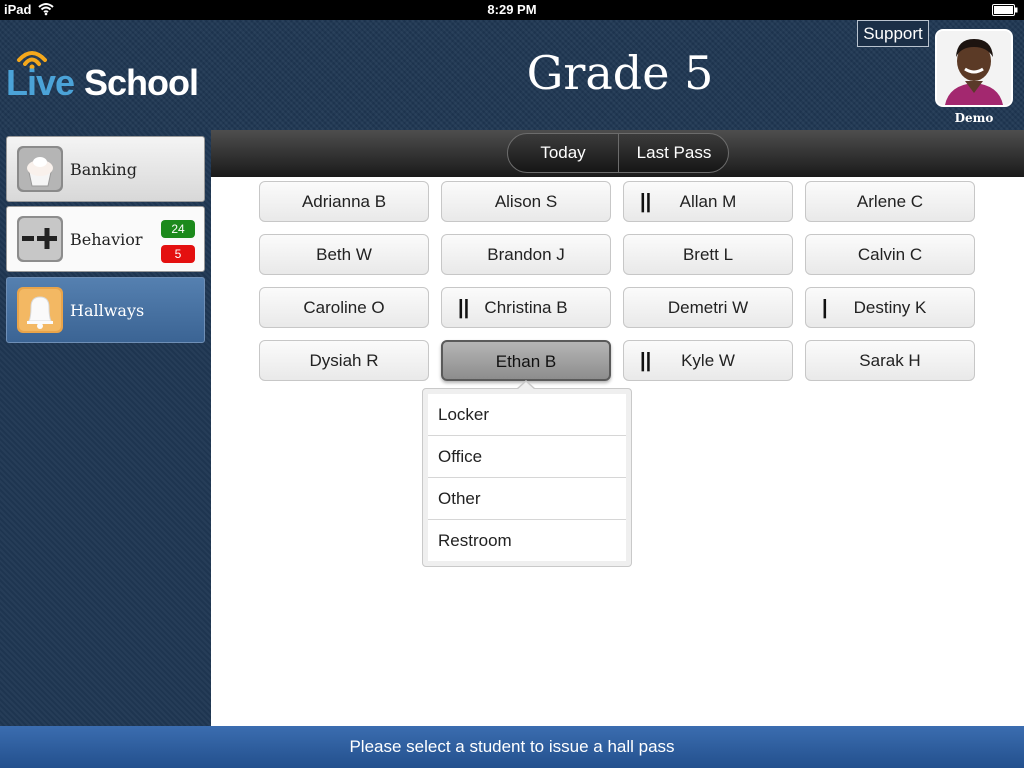 This screenshot has height=768, width=1024. I want to click on student-button: Calvin C, so click(890, 254).